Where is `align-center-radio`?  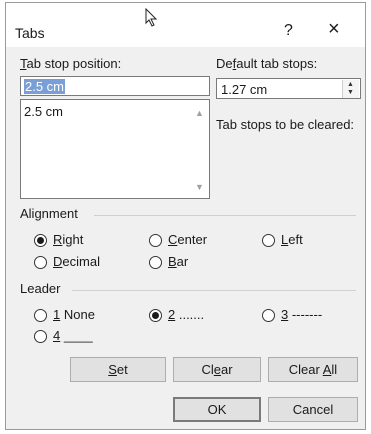
align-center-radio is located at coordinates (155, 240).